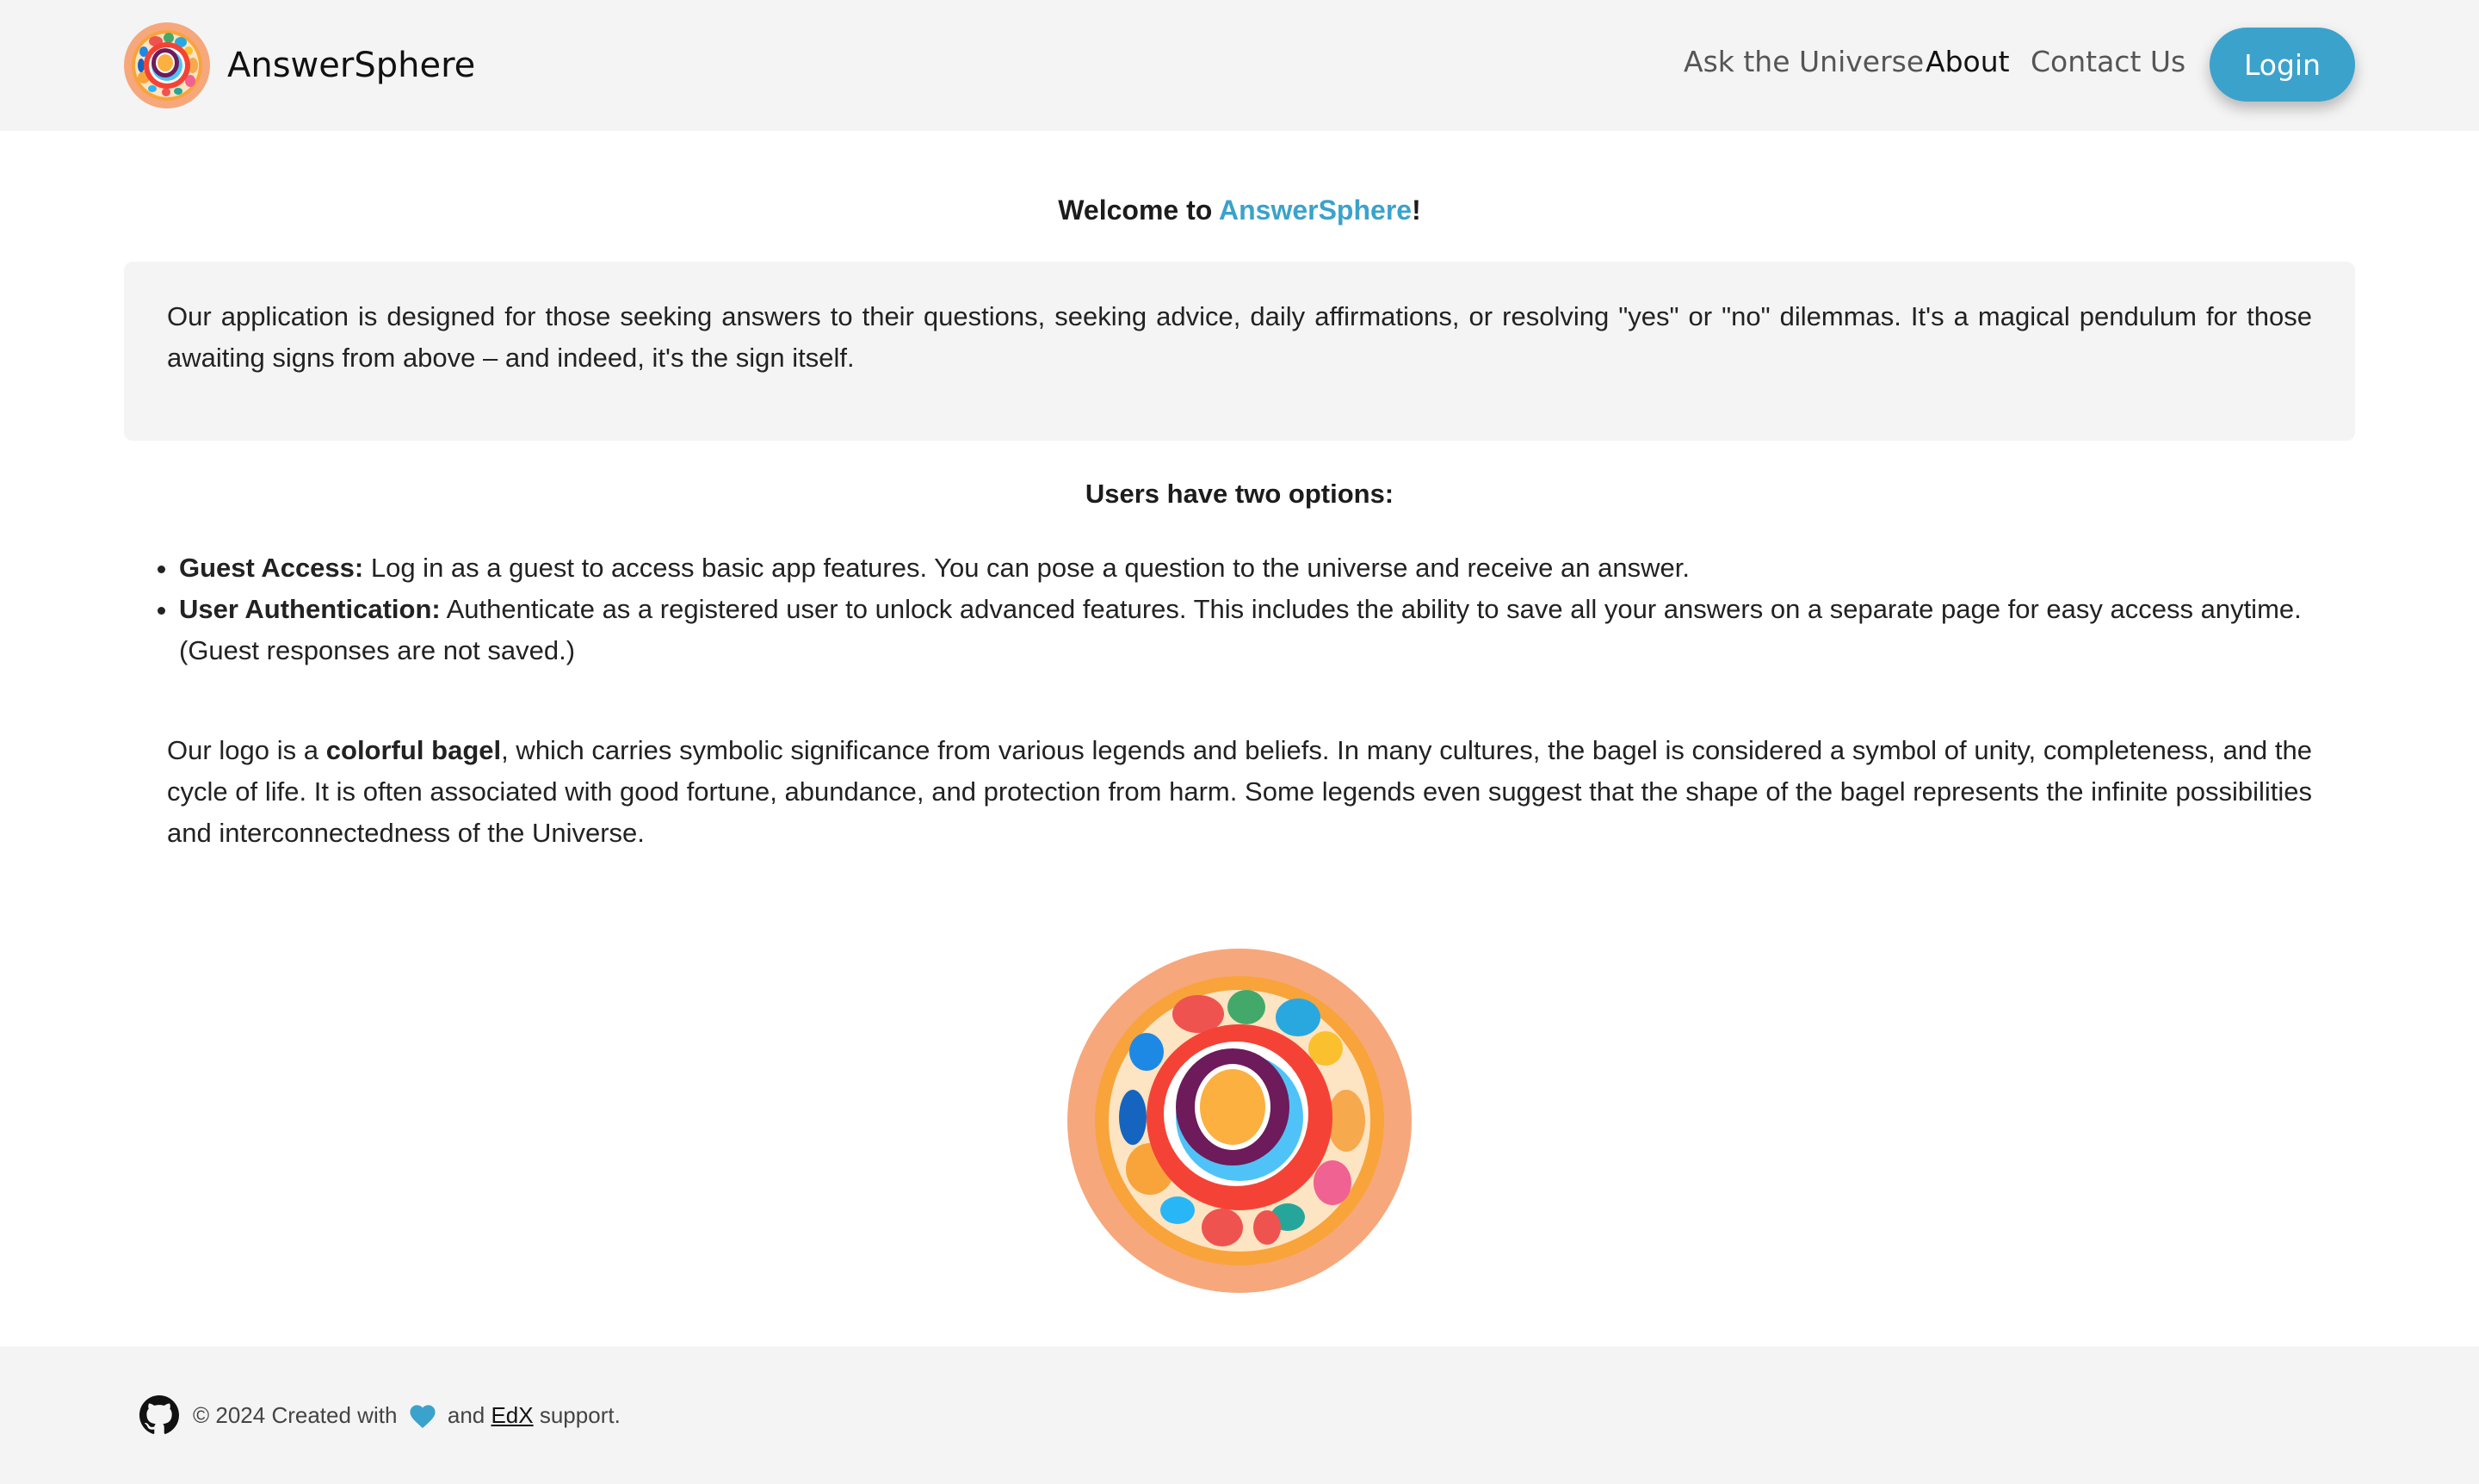 The image size is (2479, 1484). I want to click on logo-text-prefix: Our logo is a, so click(247, 750).